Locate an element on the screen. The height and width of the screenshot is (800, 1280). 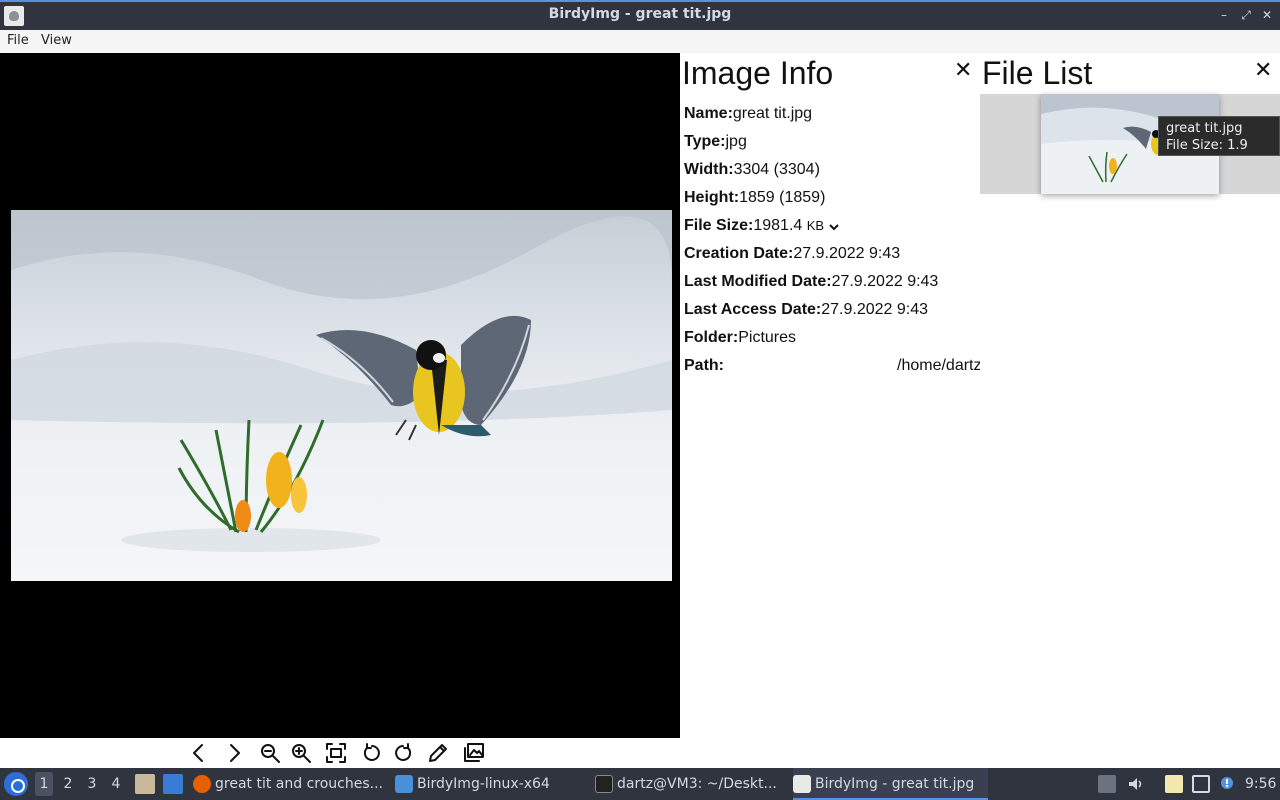
folder-icon is located at coordinates (404, 784).